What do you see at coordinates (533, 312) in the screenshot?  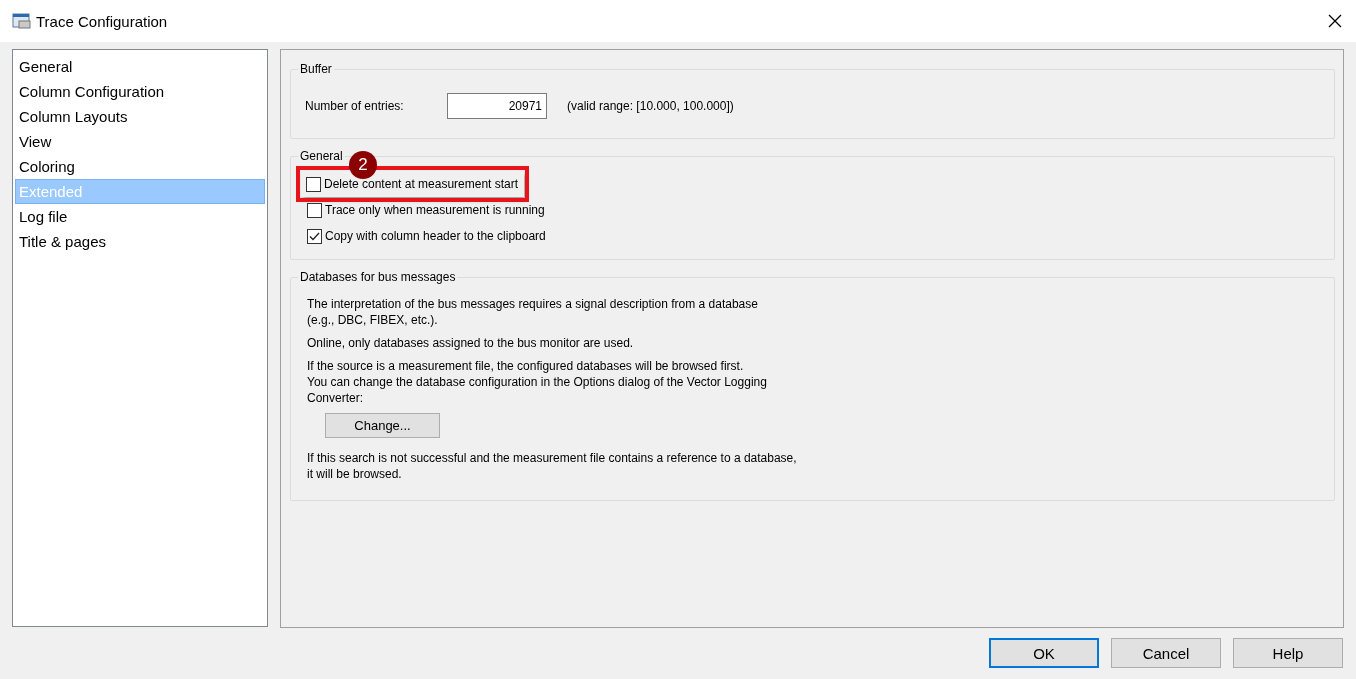 I see `description-text: The interpretation of the bus messages requires a signal description from a database (e.g., DBC, FIBEX, etc.).` at bounding box center [533, 312].